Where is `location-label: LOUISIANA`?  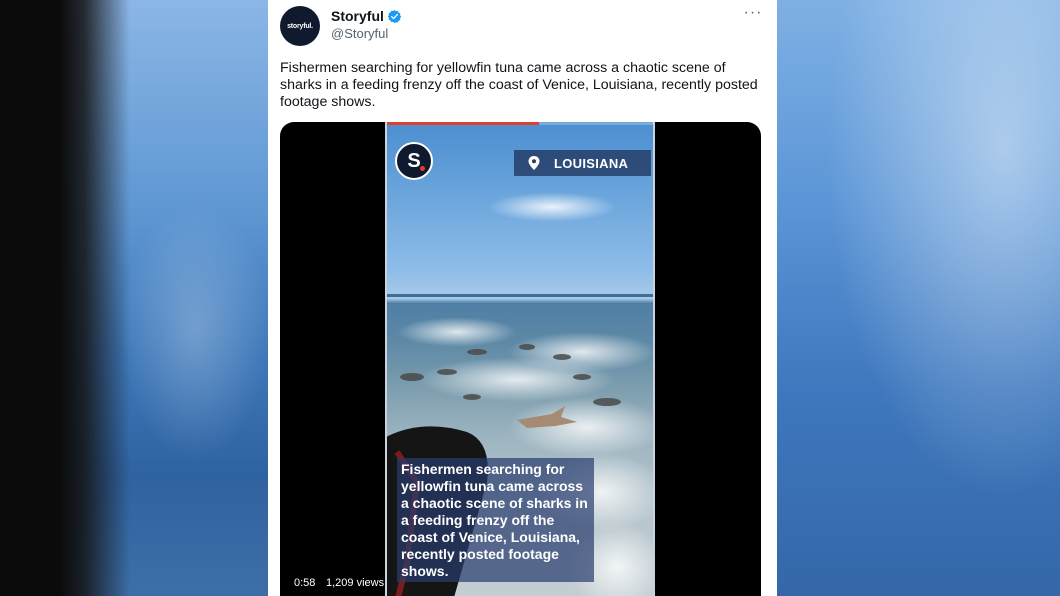
location-label: LOUISIANA is located at coordinates (591, 163).